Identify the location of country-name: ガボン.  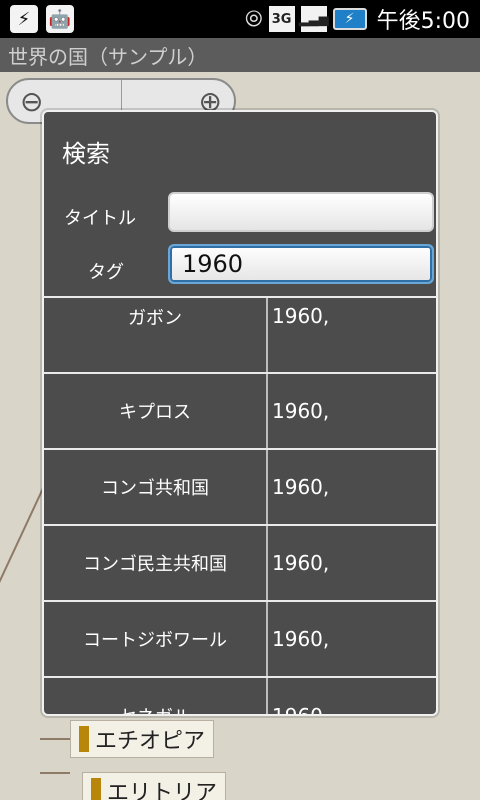
(155, 318).